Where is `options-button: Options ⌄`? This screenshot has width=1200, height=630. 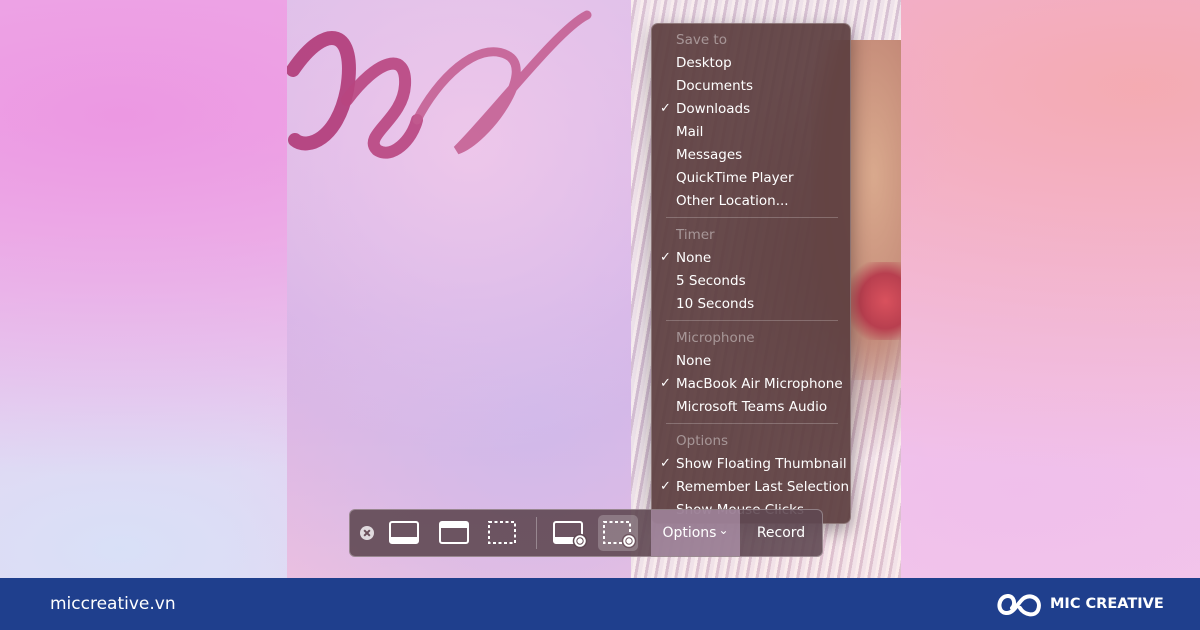 options-button: Options ⌄ is located at coordinates (695, 533).